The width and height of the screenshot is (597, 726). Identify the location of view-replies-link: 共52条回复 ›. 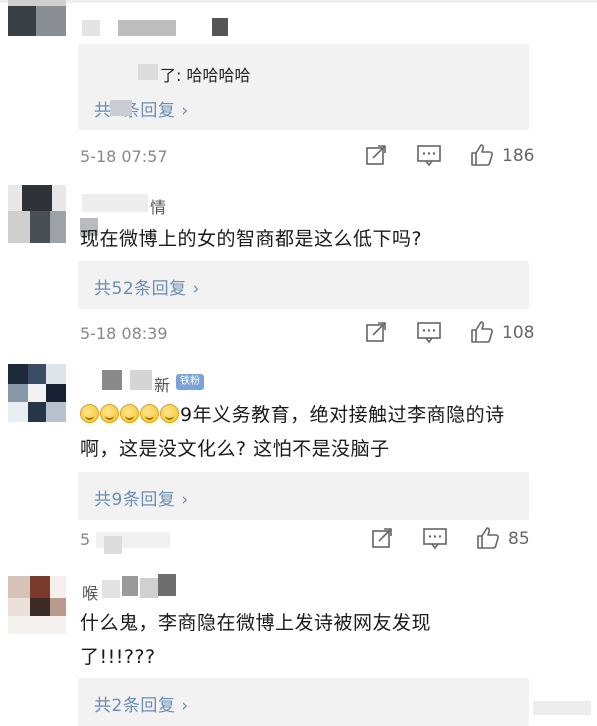
(147, 286).